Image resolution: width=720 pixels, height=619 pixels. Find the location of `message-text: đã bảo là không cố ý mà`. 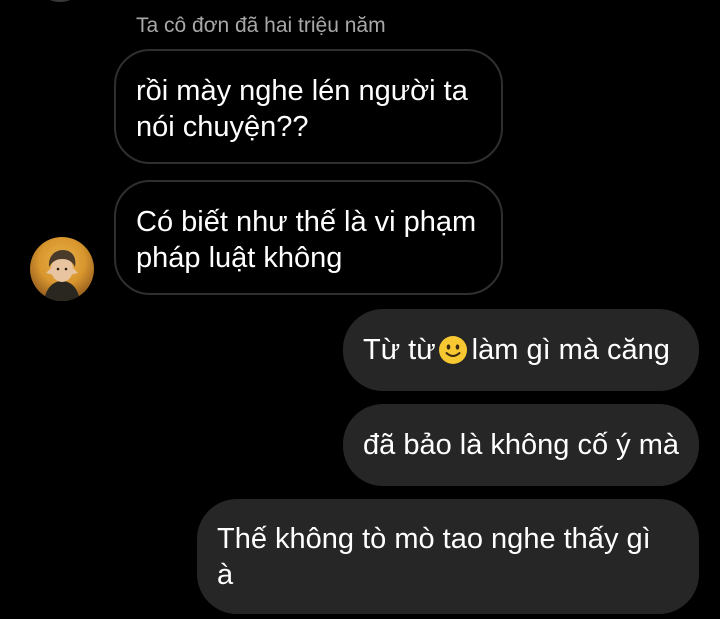

message-text: đã bảo là không cố ý mà is located at coordinates (521, 445).